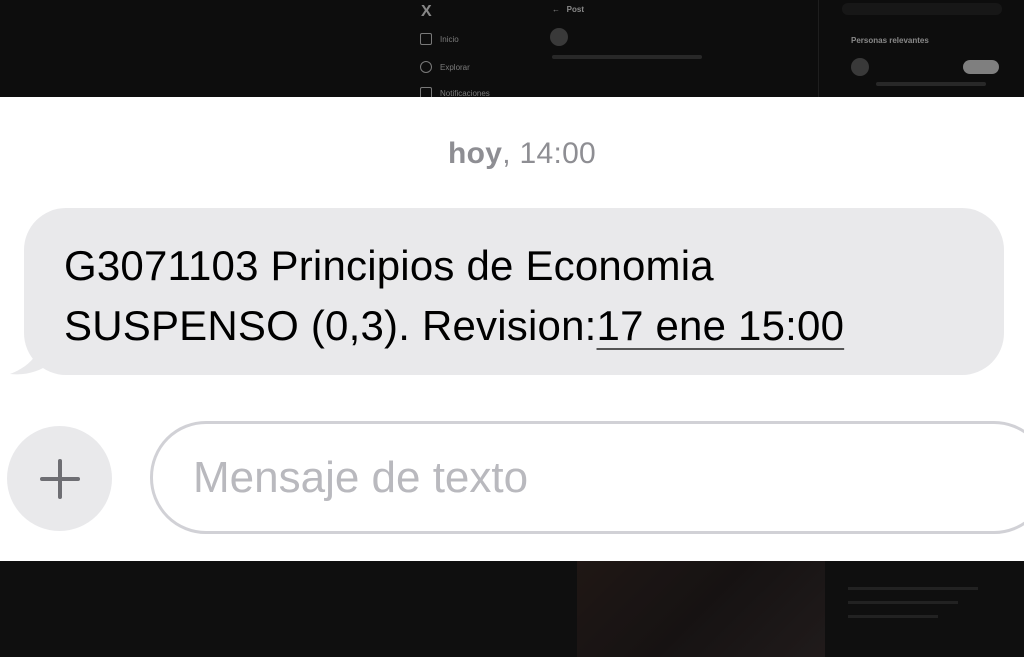 Image resolution: width=1024 pixels, height=657 pixels. What do you see at coordinates (449, 39) in the screenshot?
I see `background-nav-label: Inicio` at bounding box center [449, 39].